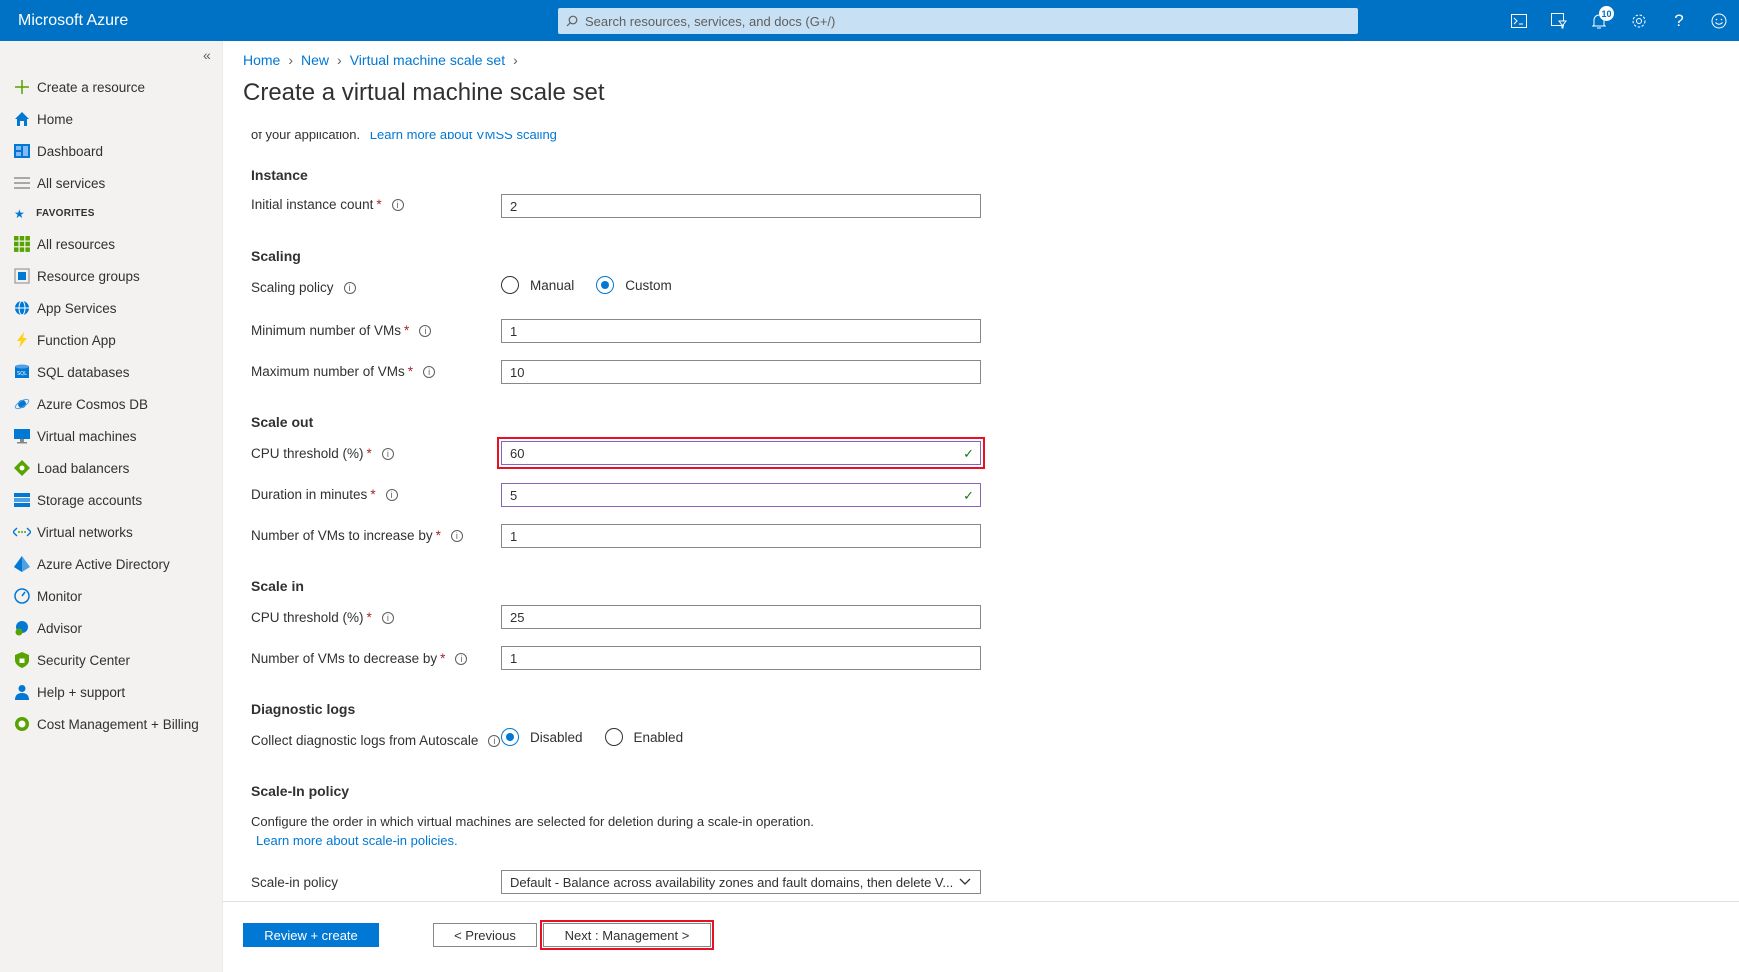  Describe the element at coordinates (324, 494) in the screenshot. I see `duration-minutes-label: Duration in minutes * i` at that location.